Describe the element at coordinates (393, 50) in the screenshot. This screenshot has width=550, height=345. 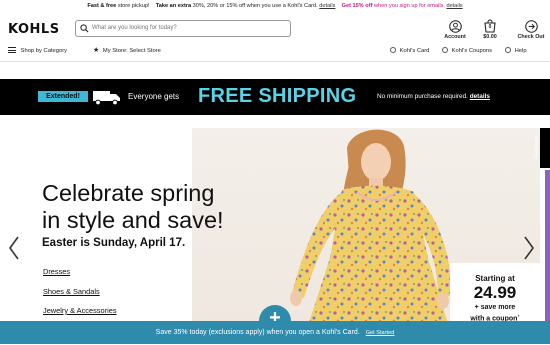
I see `card-icon` at that location.